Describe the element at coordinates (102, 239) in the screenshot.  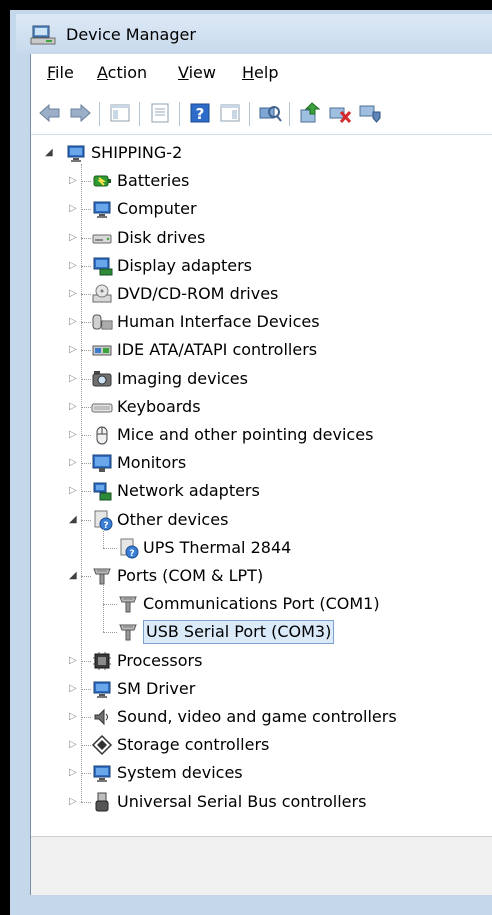
I see `disk-drive-icon` at that location.